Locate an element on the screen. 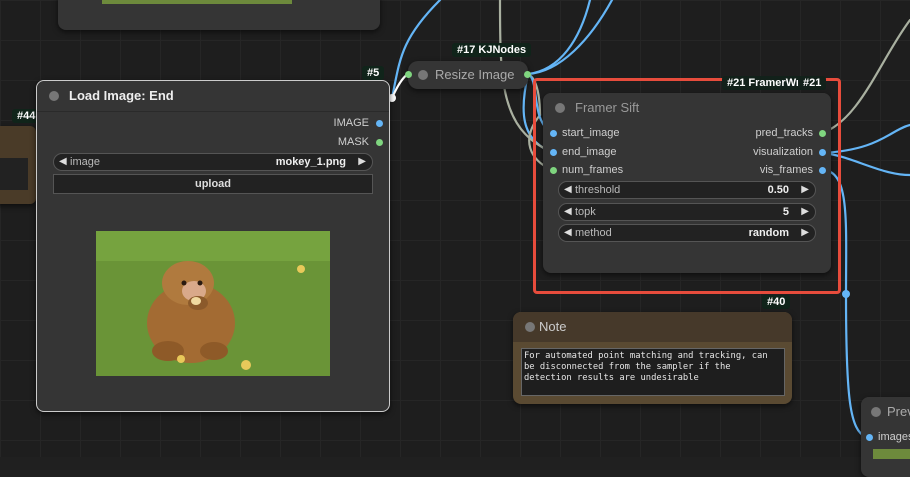  resize-image-node: Resize Image is located at coordinates (468, 75).